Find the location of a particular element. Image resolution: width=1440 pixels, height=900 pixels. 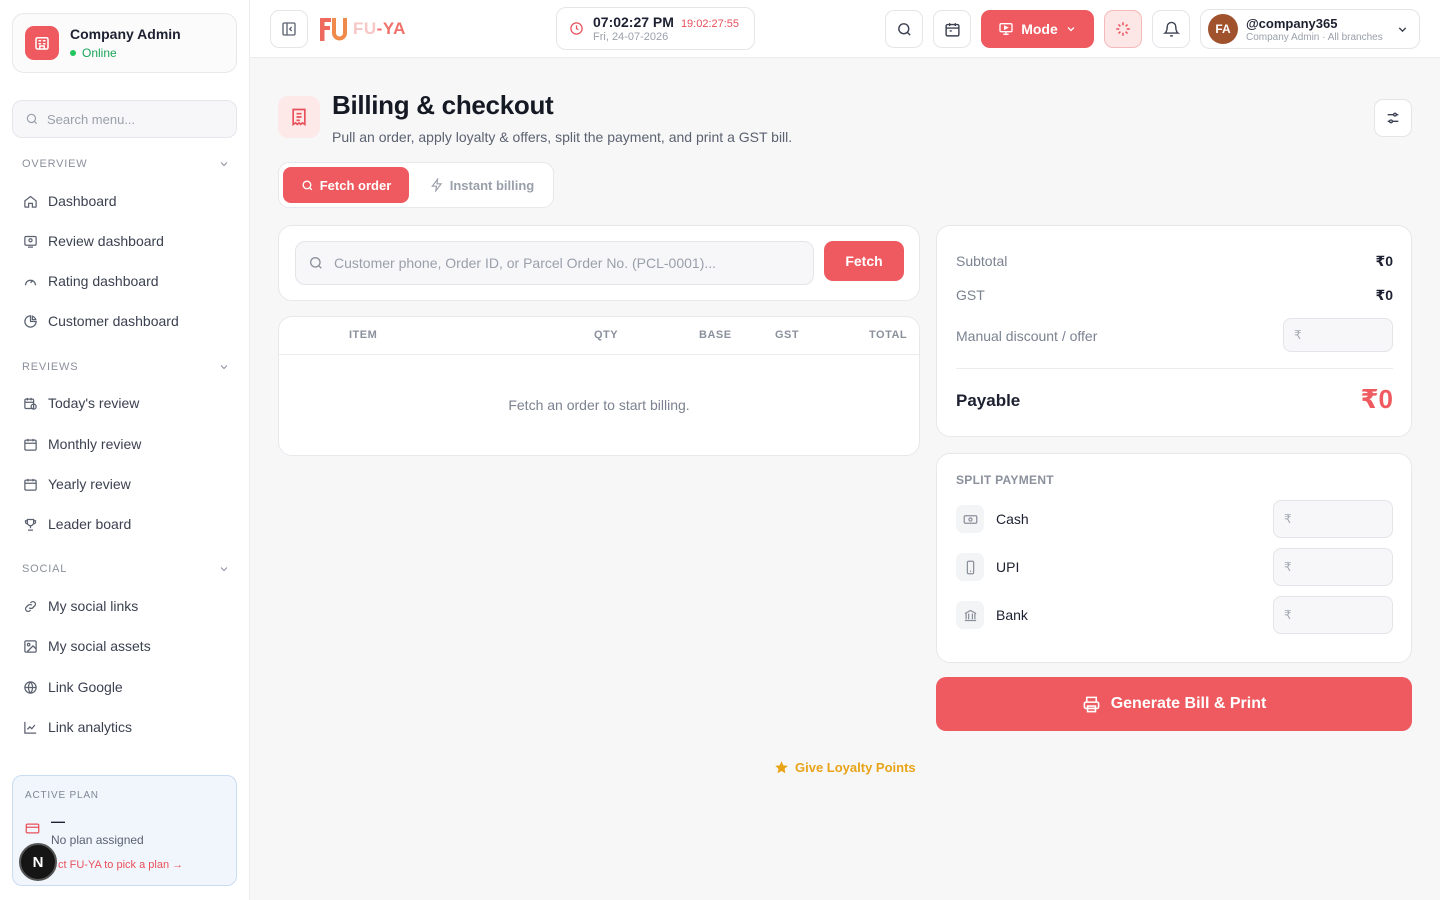

nav-label: Leader board is located at coordinates (90, 524).